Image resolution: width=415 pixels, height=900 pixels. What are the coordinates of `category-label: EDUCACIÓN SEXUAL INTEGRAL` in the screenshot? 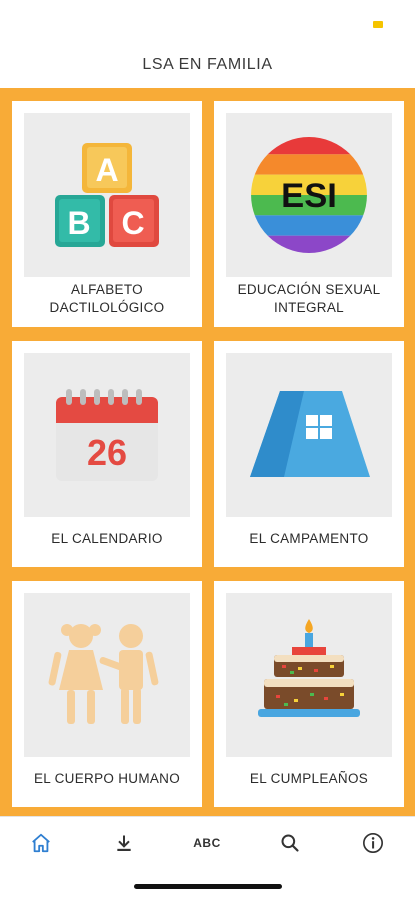 It's located at (309, 298).